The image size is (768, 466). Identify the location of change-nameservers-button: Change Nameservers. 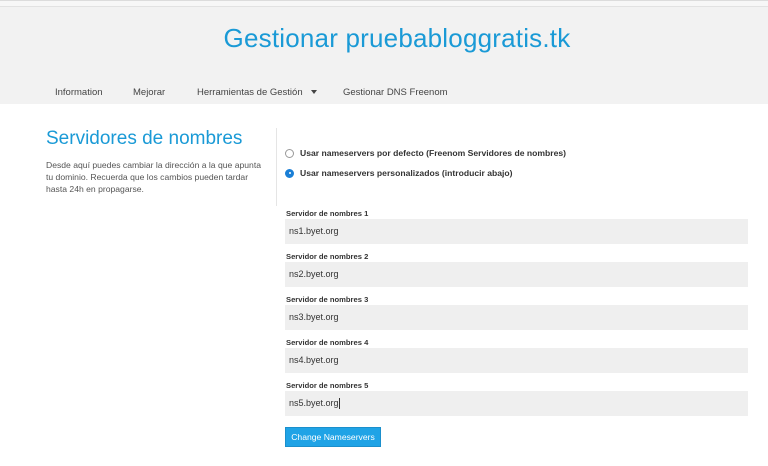
(333, 437).